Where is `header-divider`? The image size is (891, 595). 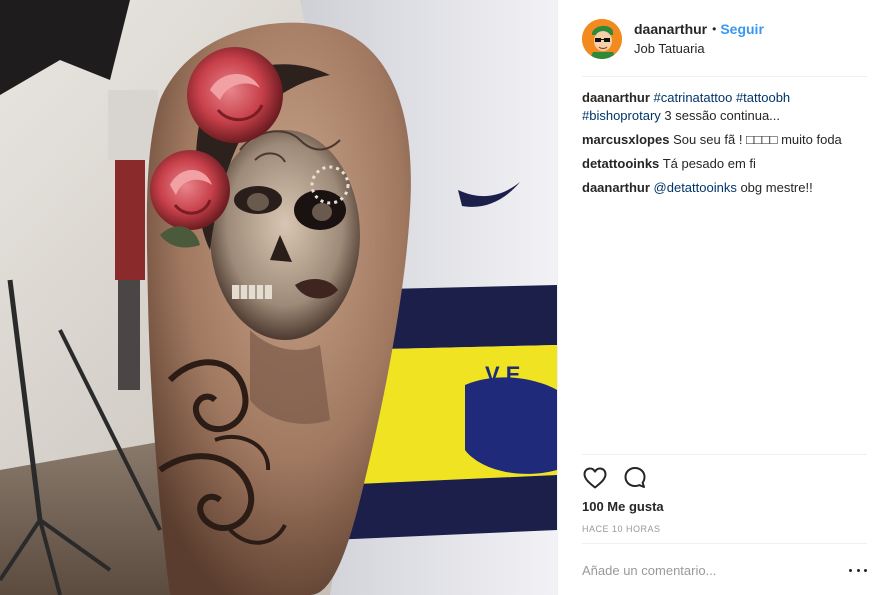
header-divider is located at coordinates (724, 76).